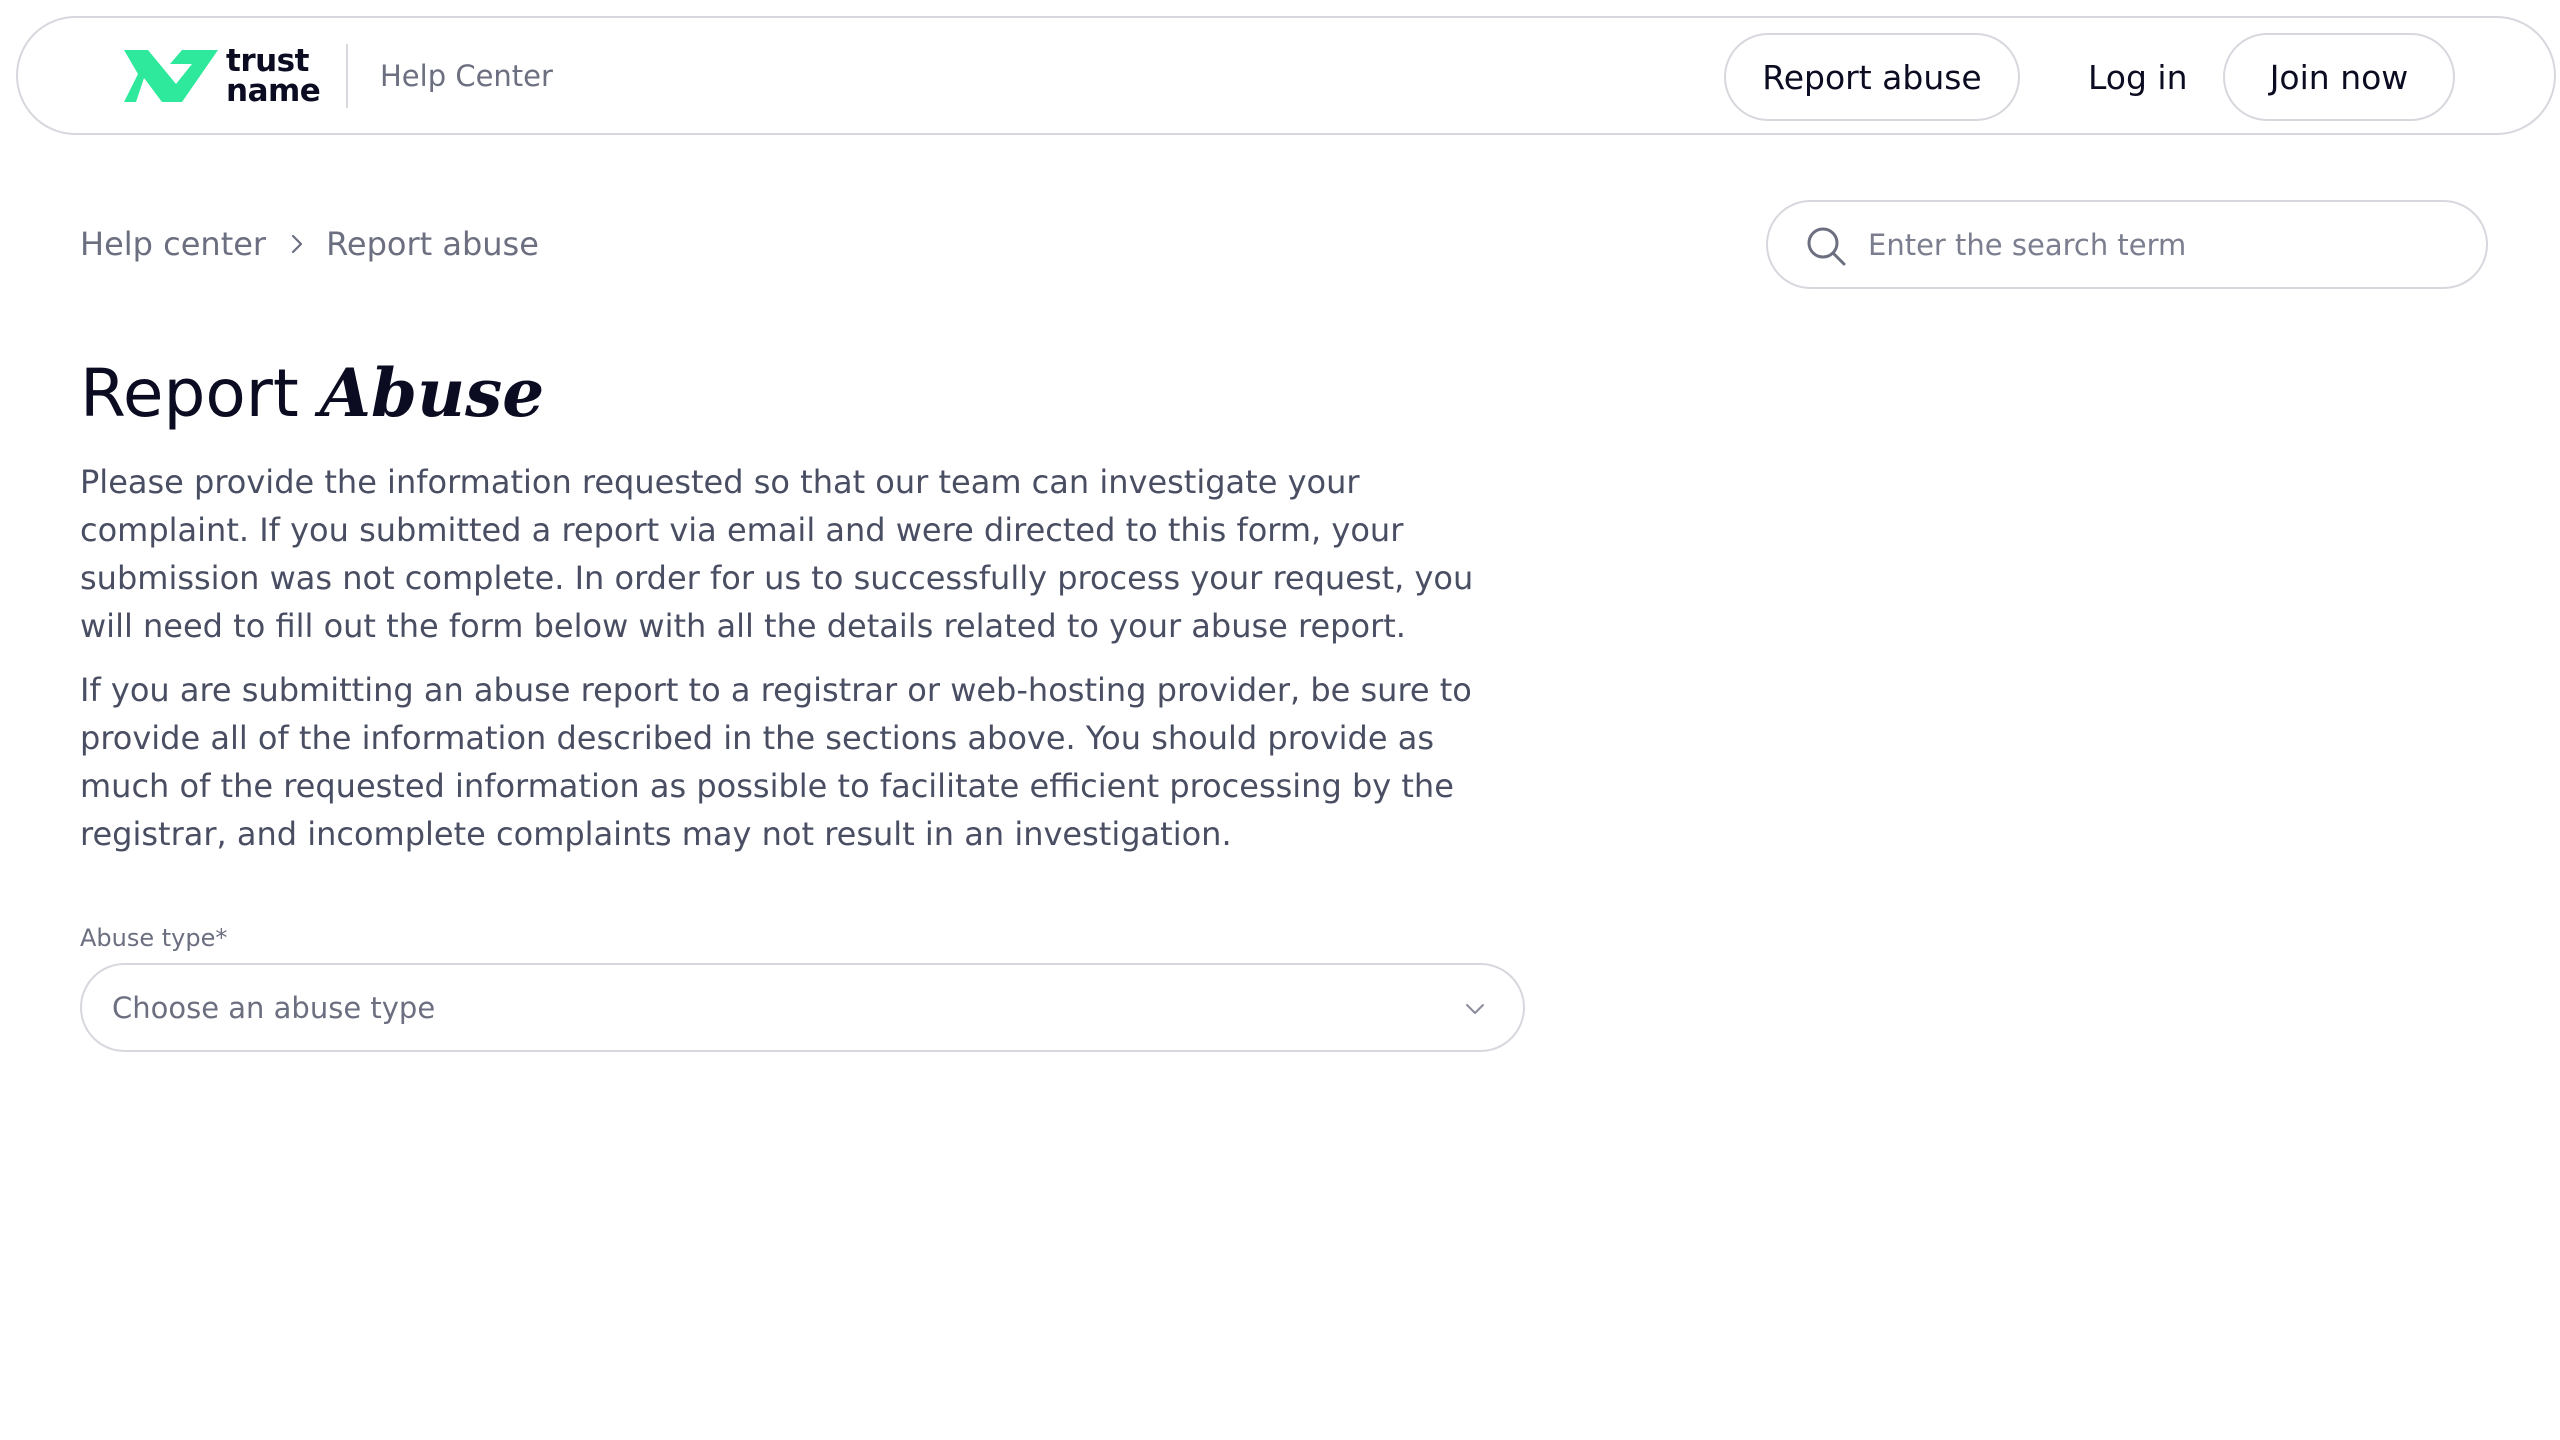  Describe the element at coordinates (297, 244) in the screenshot. I see `chevron-right-icon` at that location.